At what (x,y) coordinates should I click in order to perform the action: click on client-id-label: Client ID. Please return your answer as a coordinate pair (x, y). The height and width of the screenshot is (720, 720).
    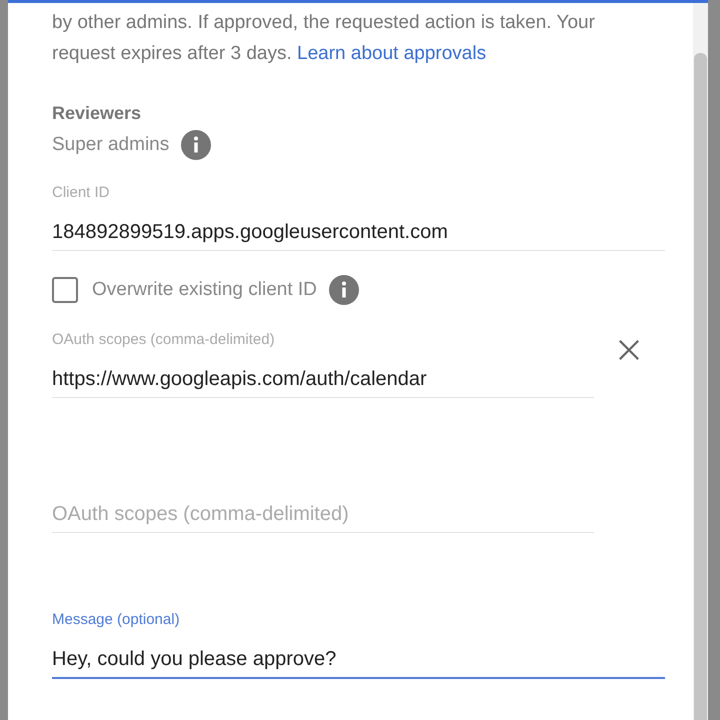
    Looking at the image, I should click on (81, 192).